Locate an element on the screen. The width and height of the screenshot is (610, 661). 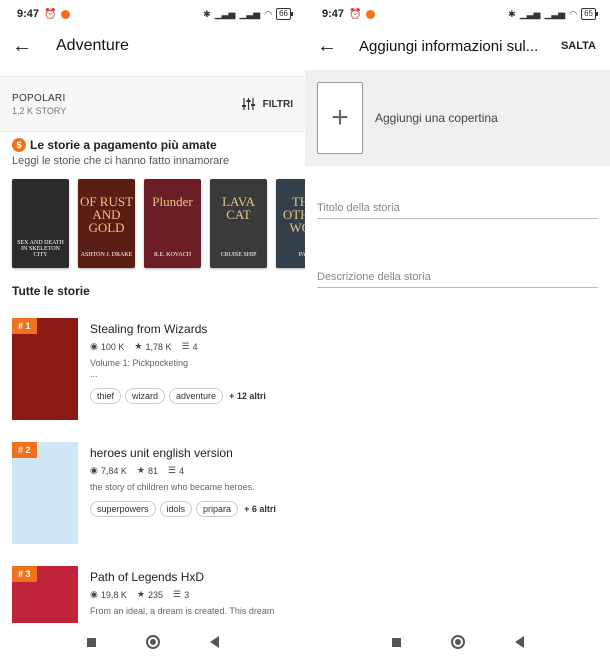
vote-count: 235 is located at coordinates (155, 594).